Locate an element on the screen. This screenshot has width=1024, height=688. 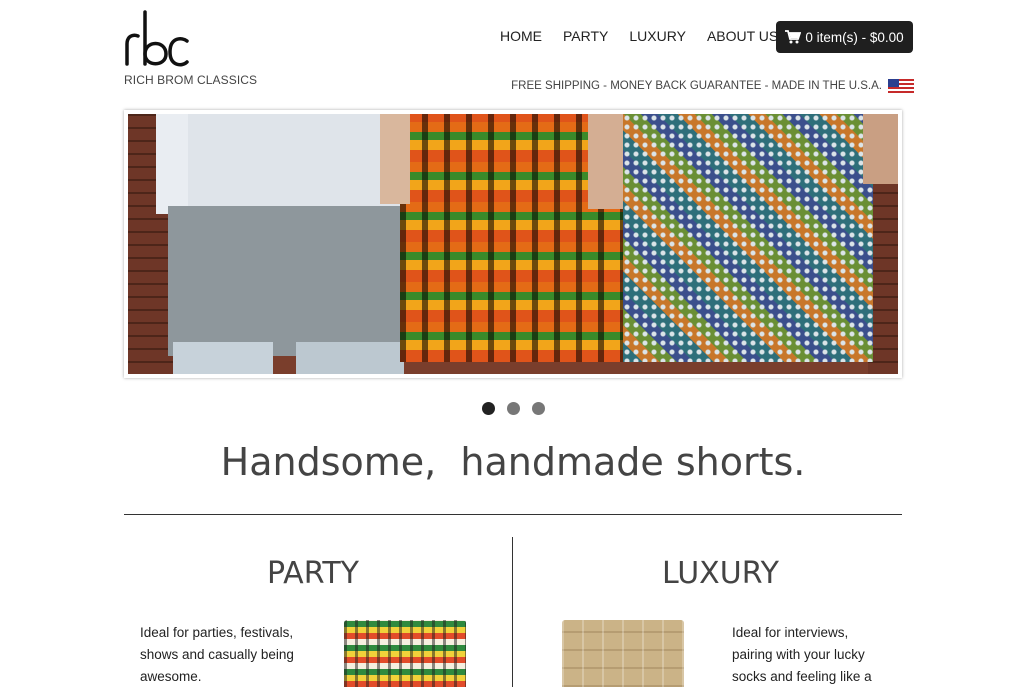
luxury-shorts-image is located at coordinates (623, 653).